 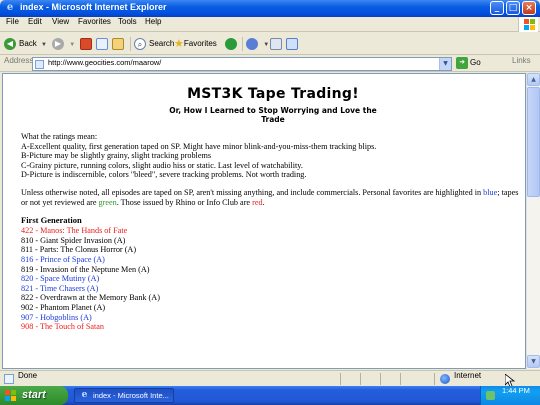 I want to click on back-button: ◀ Back ▼, so click(x=25, y=44).